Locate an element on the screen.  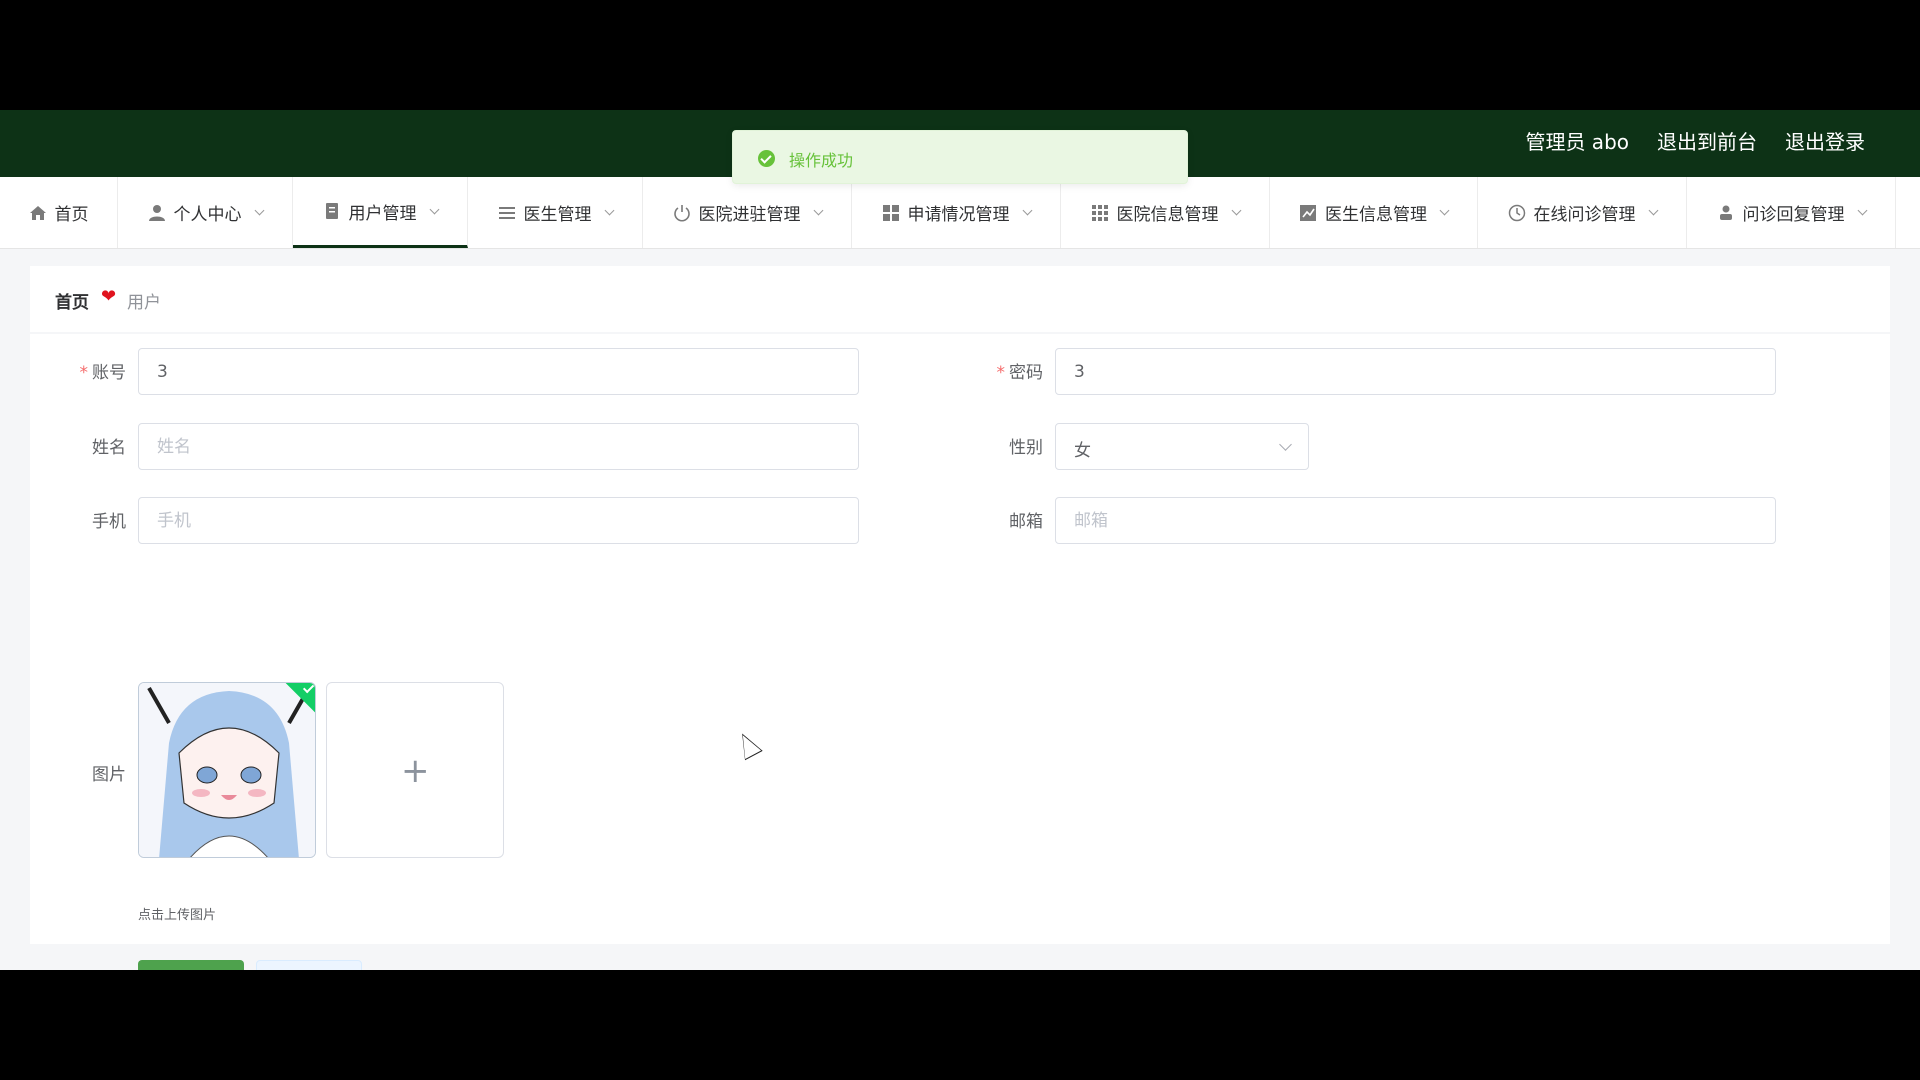
document-icon is located at coordinates (332, 211).